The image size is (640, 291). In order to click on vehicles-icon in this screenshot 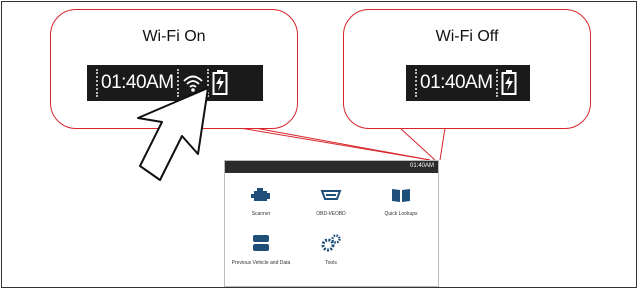, I will do `click(261, 243)`.